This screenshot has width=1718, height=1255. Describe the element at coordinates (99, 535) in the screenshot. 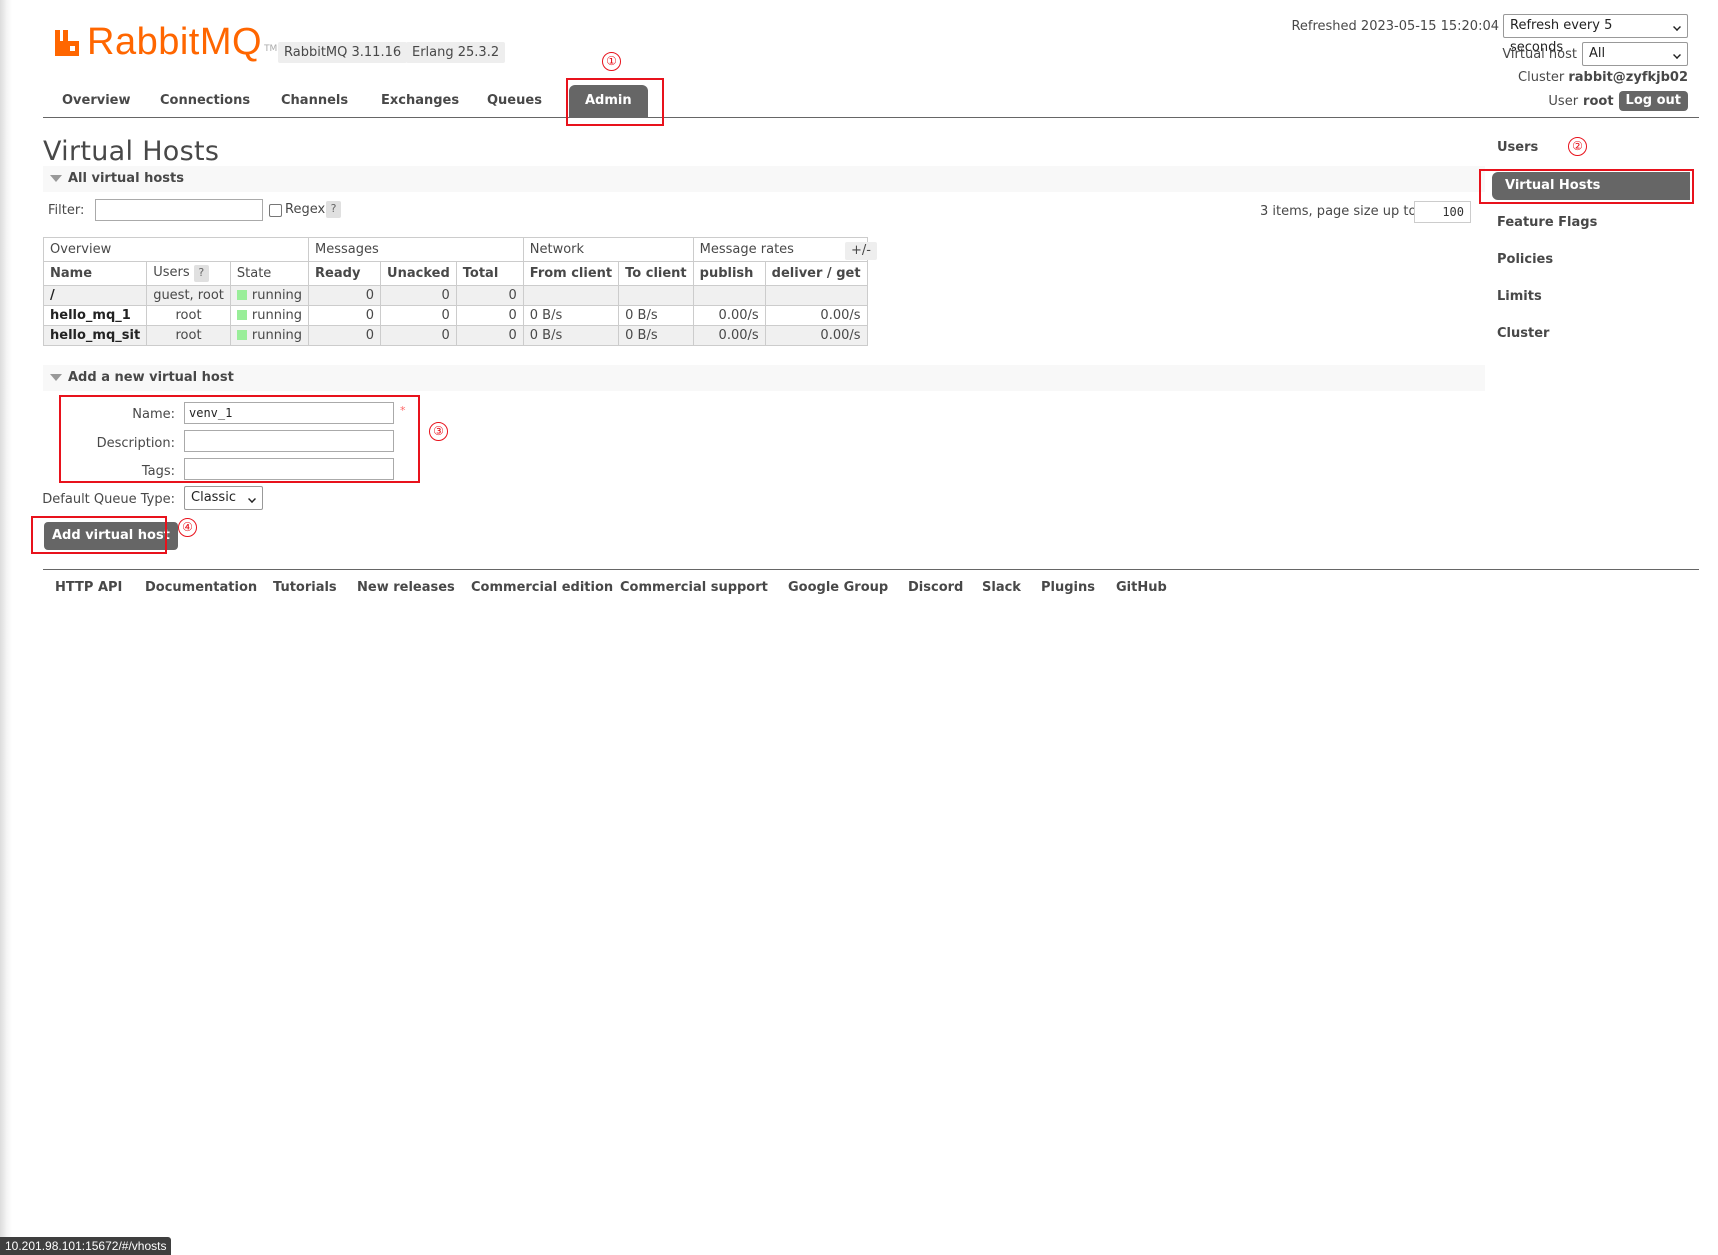

I see `annotation-box-add-button` at that location.